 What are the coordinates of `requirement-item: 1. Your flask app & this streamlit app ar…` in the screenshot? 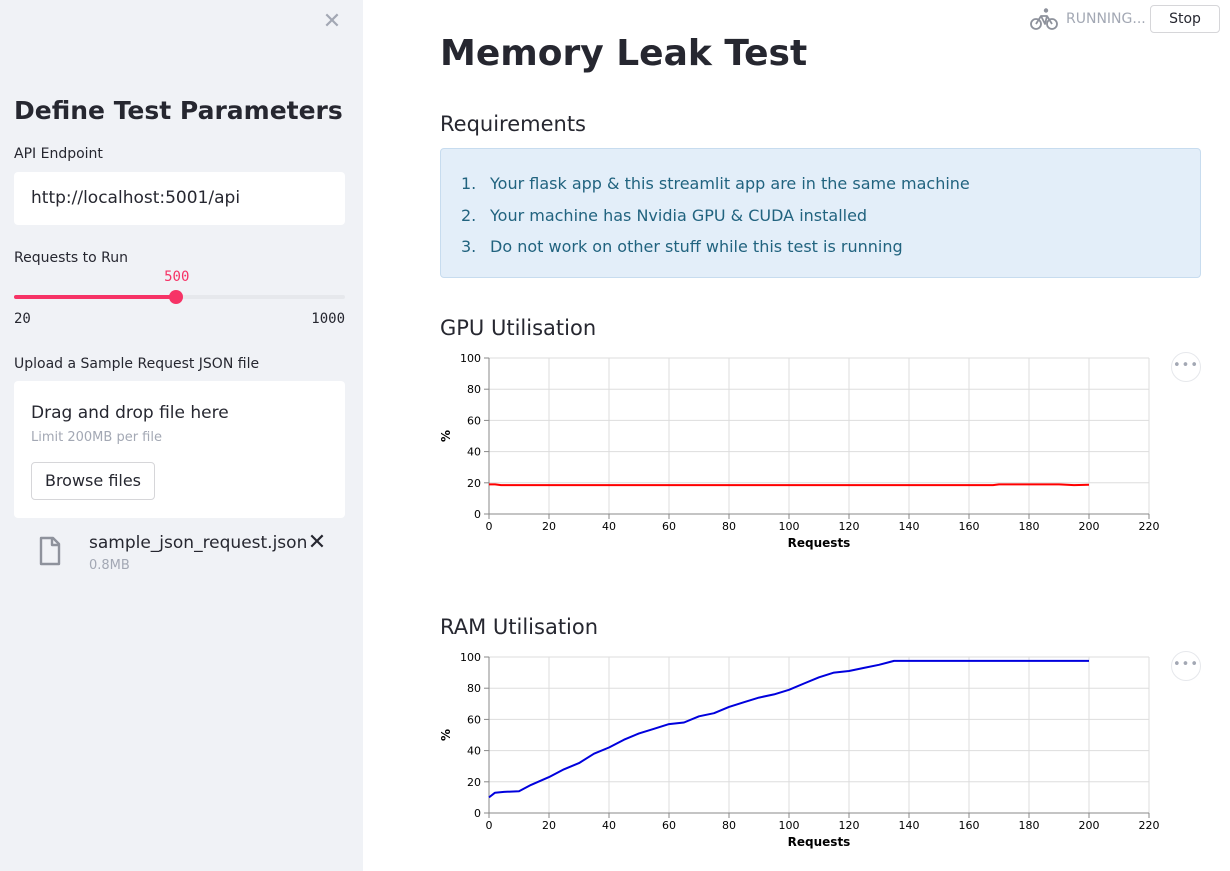 It's located at (715, 183).